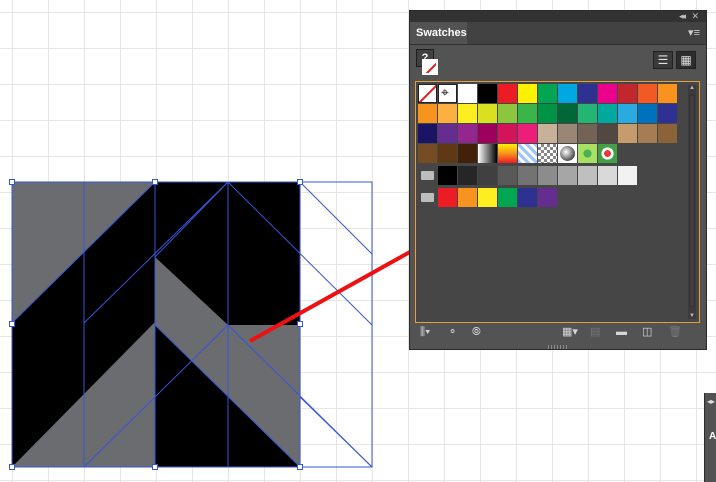 The image size is (716, 482). I want to click on list-view-button: ☰, so click(663, 60).